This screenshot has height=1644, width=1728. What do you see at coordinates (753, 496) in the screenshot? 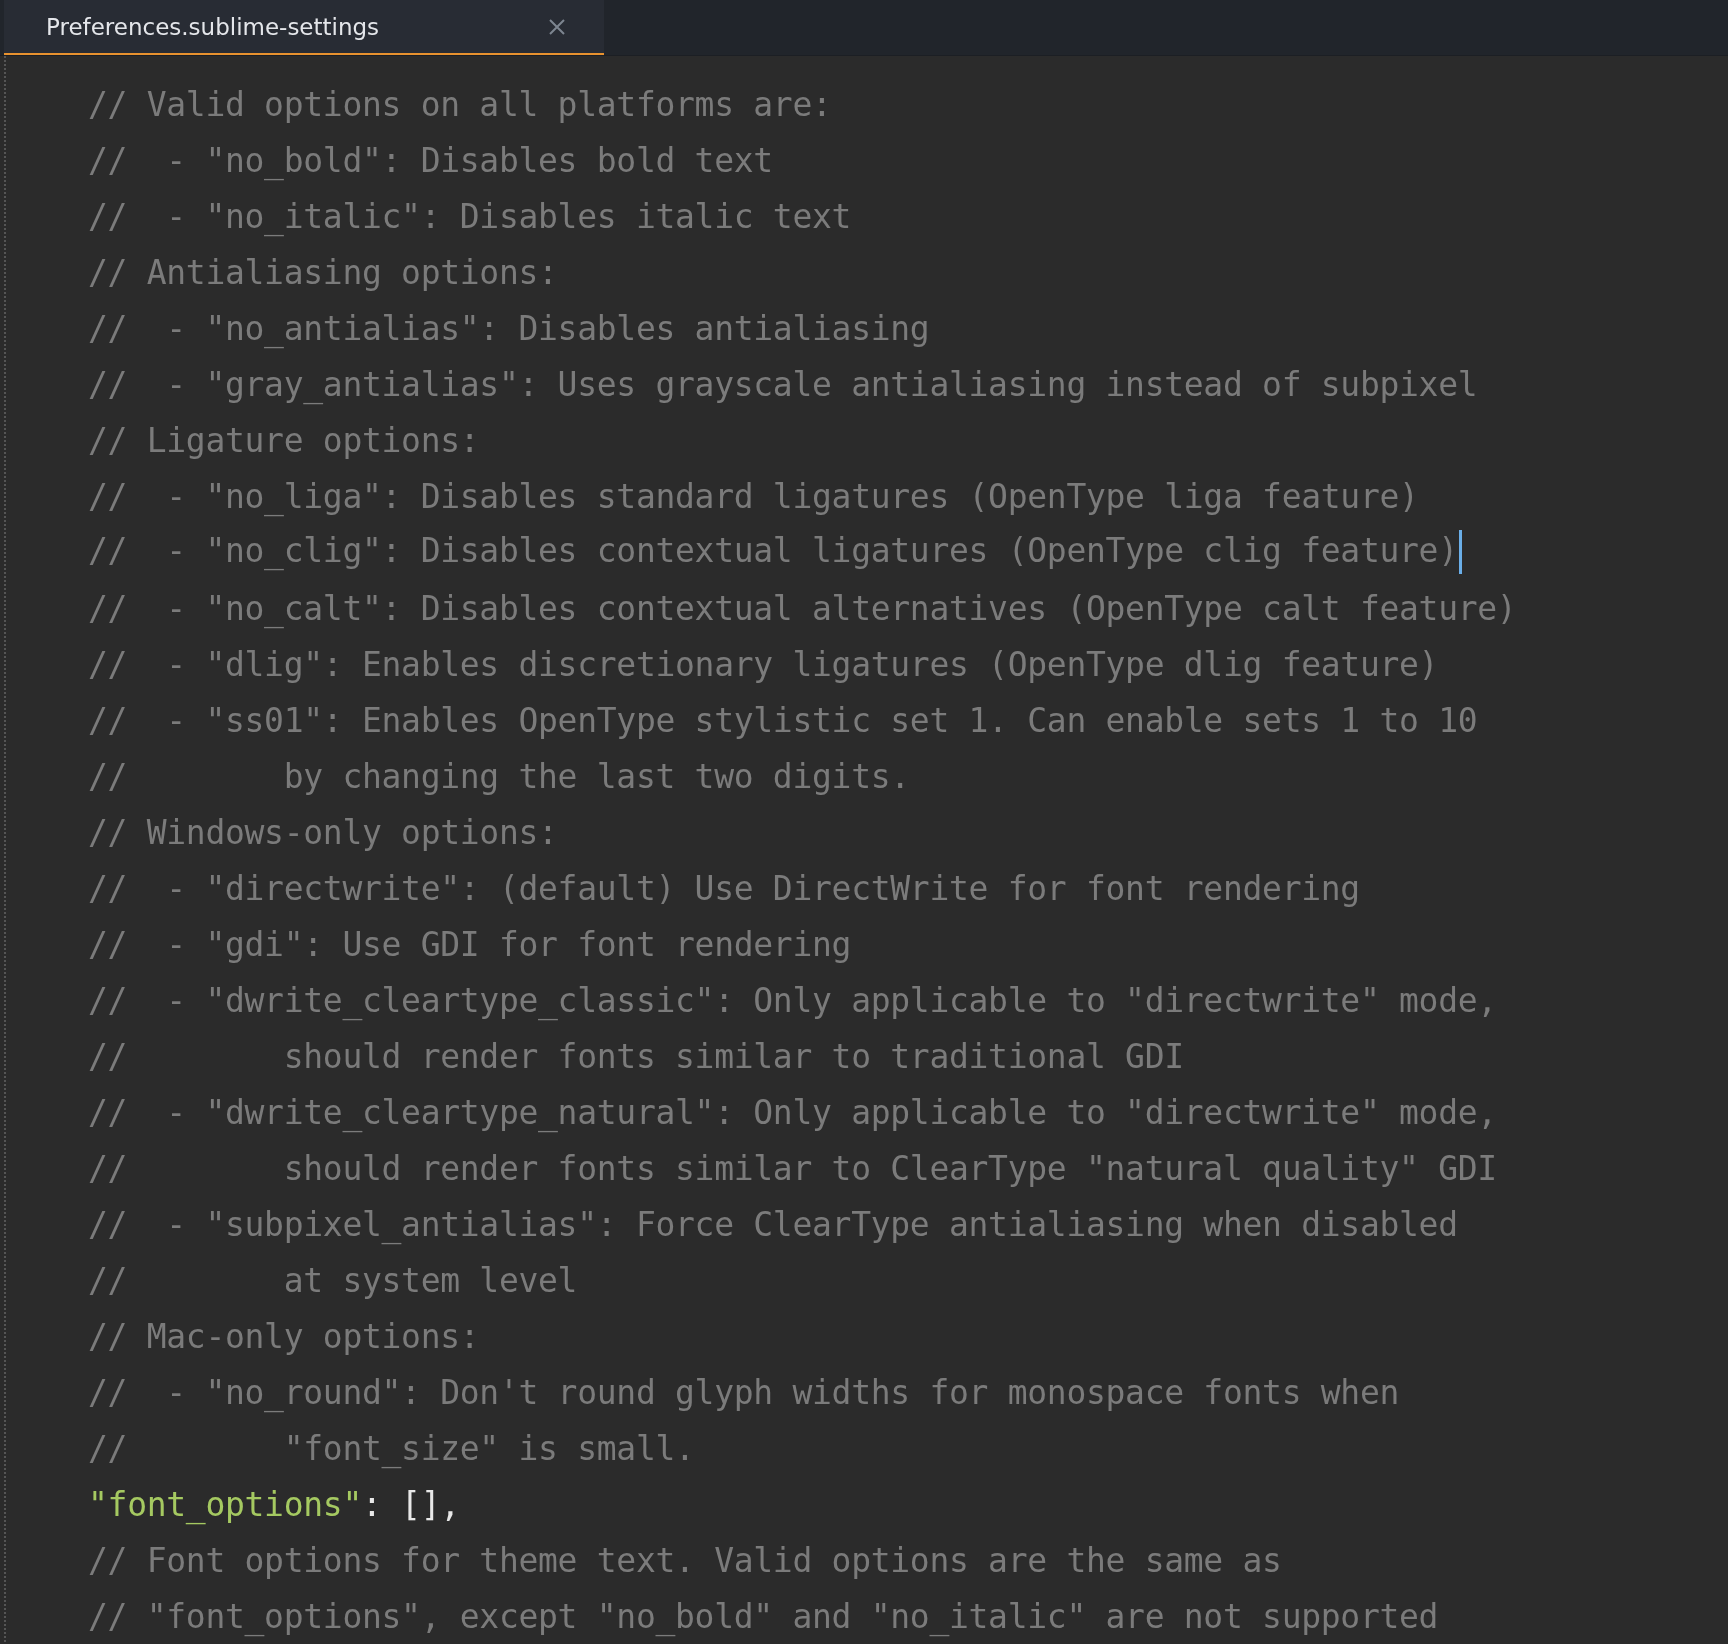
I see `code-comment: // - "no_liga": Disables standard ligatures (OpenType liga feature)` at bounding box center [753, 496].